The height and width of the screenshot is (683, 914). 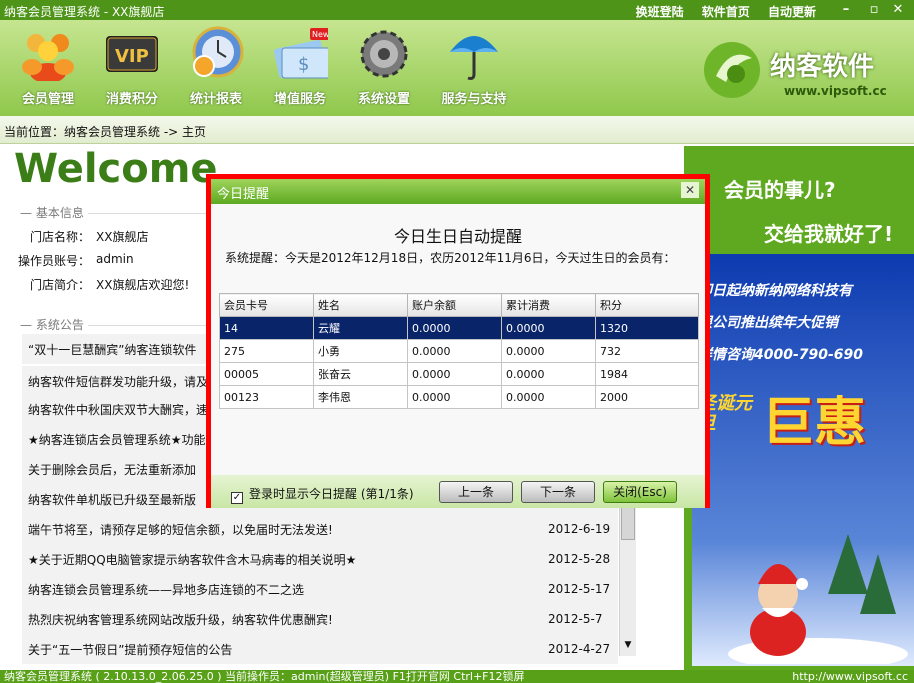 I want to click on members-icon, so click(x=48, y=54).